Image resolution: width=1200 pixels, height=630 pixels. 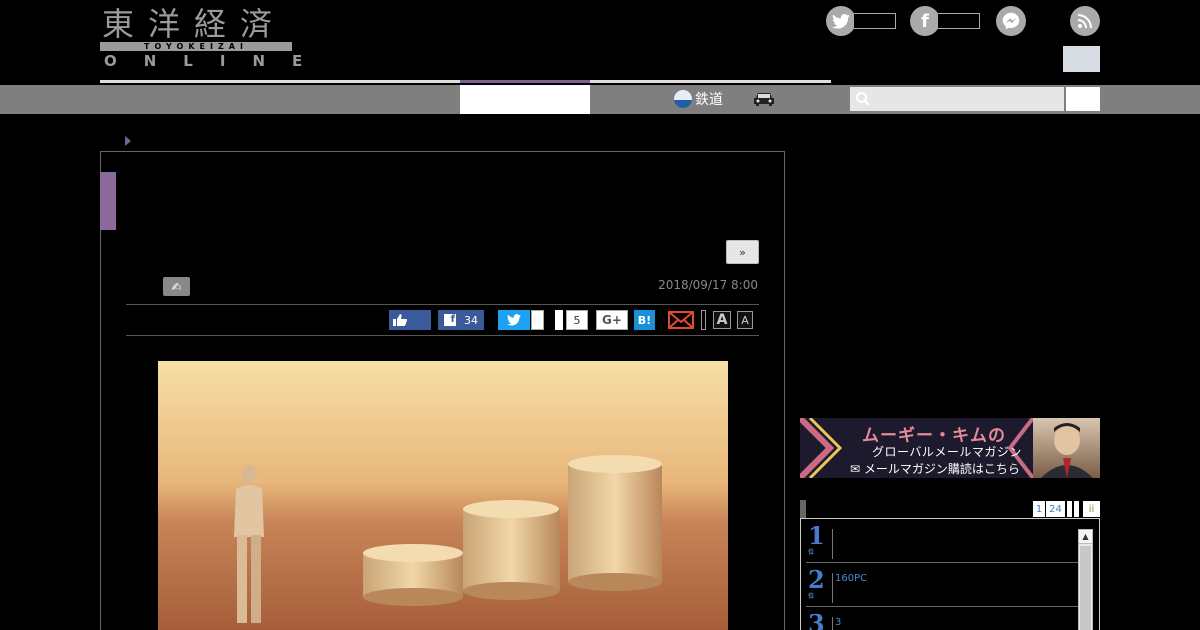 What do you see at coordinates (816, 539) in the screenshot?
I see `rank-number: 1位` at bounding box center [816, 539].